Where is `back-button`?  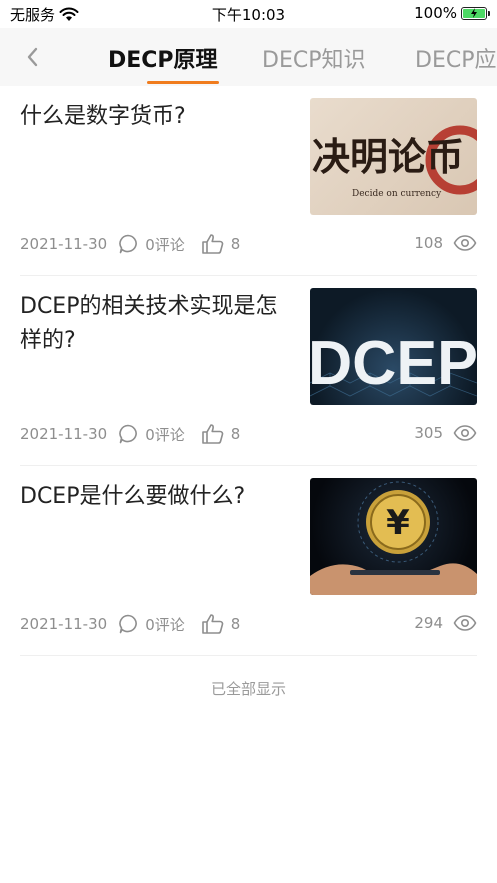 back-button is located at coordinates (32, 57).